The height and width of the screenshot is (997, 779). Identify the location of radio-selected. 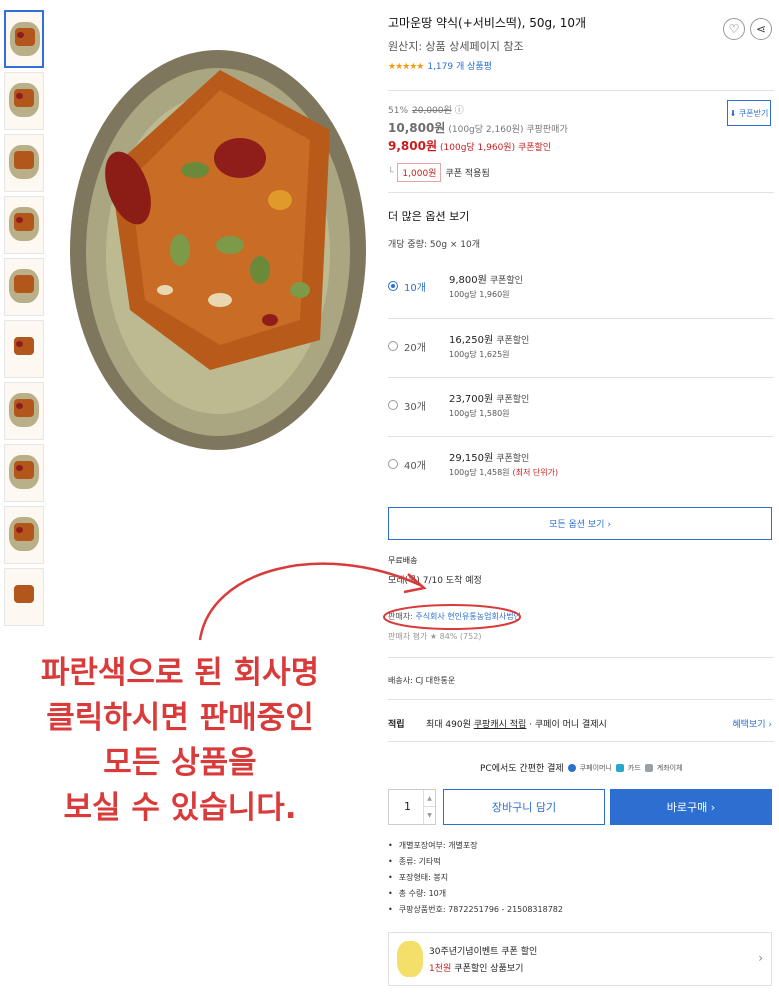
(393, 286).